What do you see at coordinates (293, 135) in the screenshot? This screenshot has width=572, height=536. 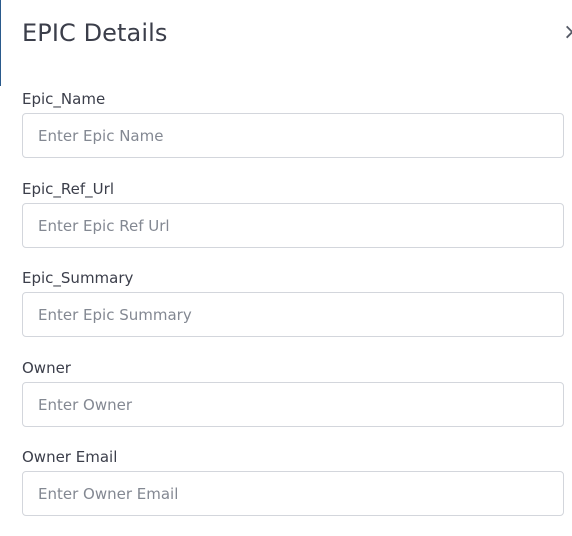 I see `epic-name-input` at bounding box center [293, 135].